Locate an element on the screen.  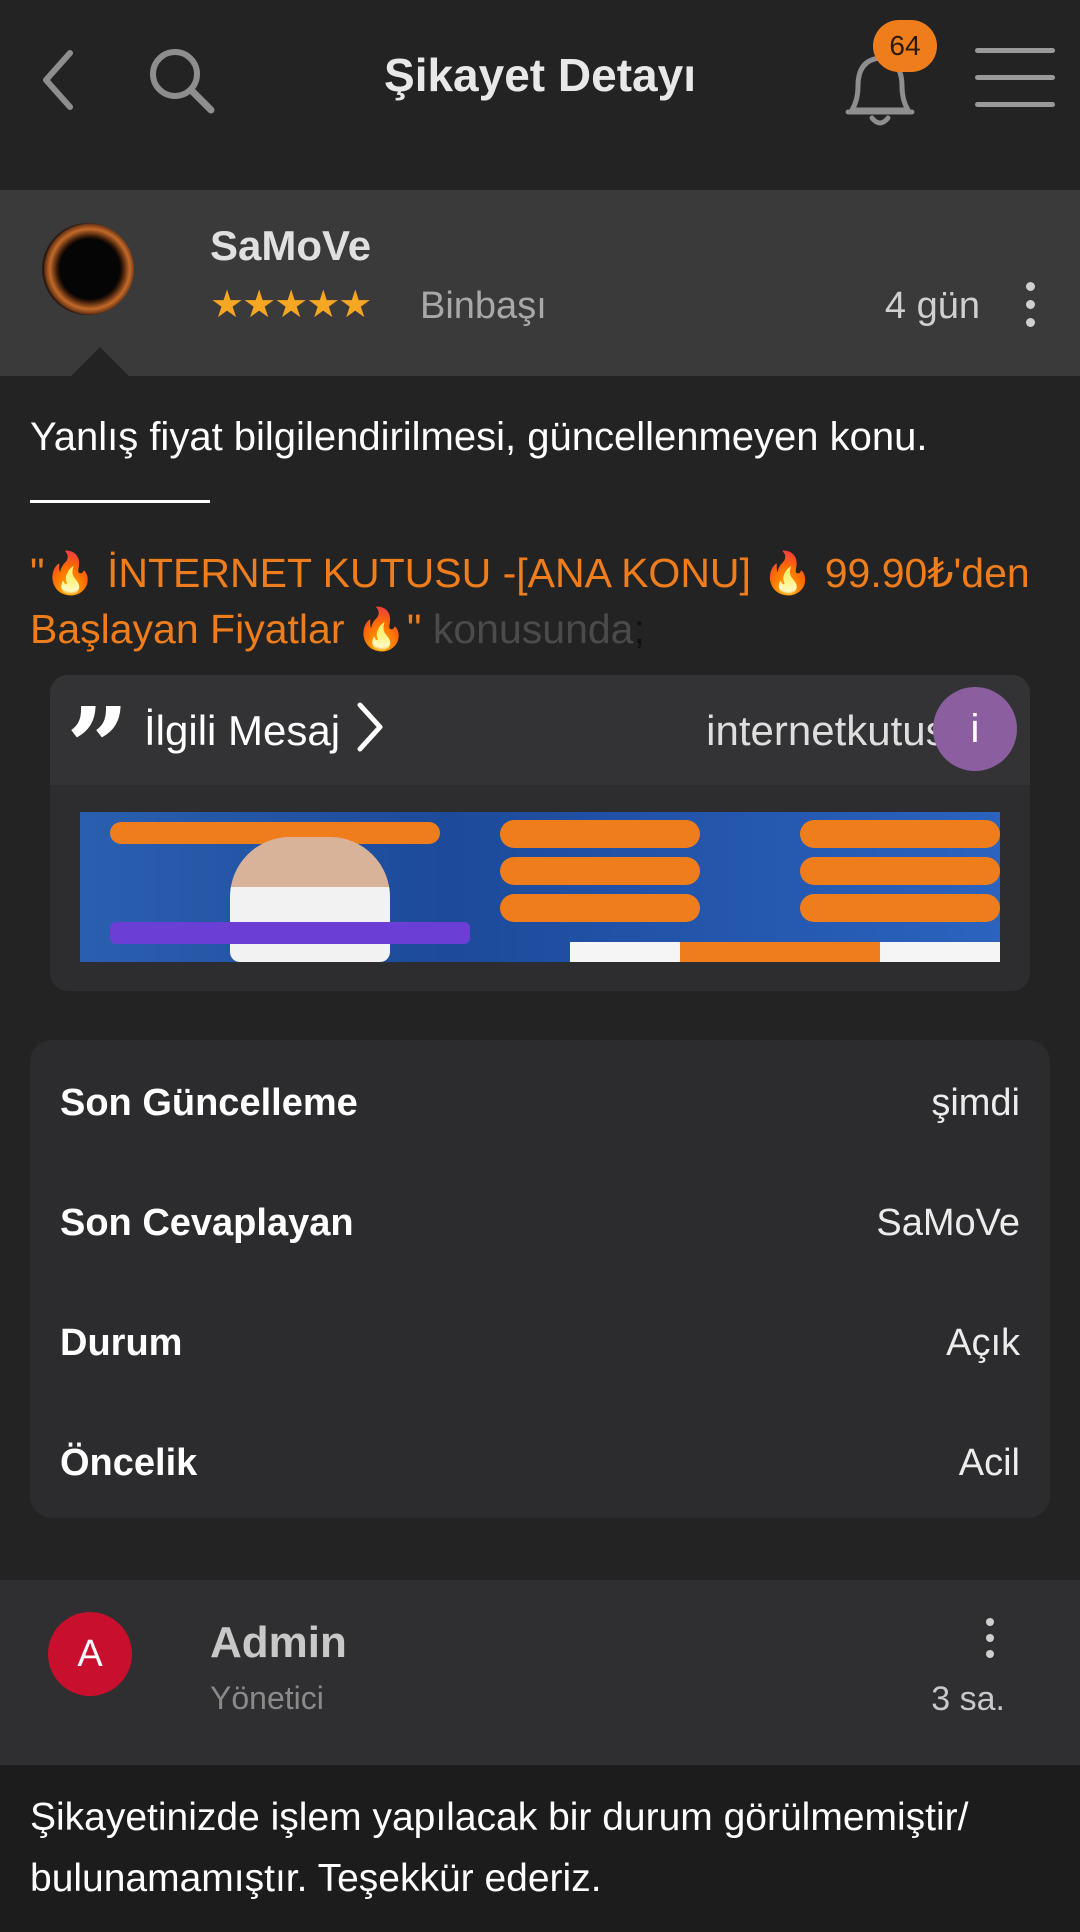
related-message-header: ” İlgili Mesaj internetkutusu i is located at coordinates (540, 739).